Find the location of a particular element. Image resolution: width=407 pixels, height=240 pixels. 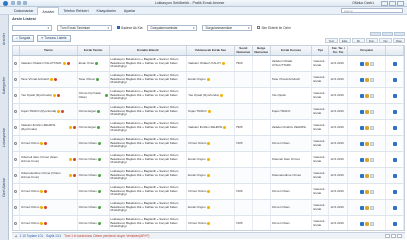

maximize-button is located at coordinates (392, 3).